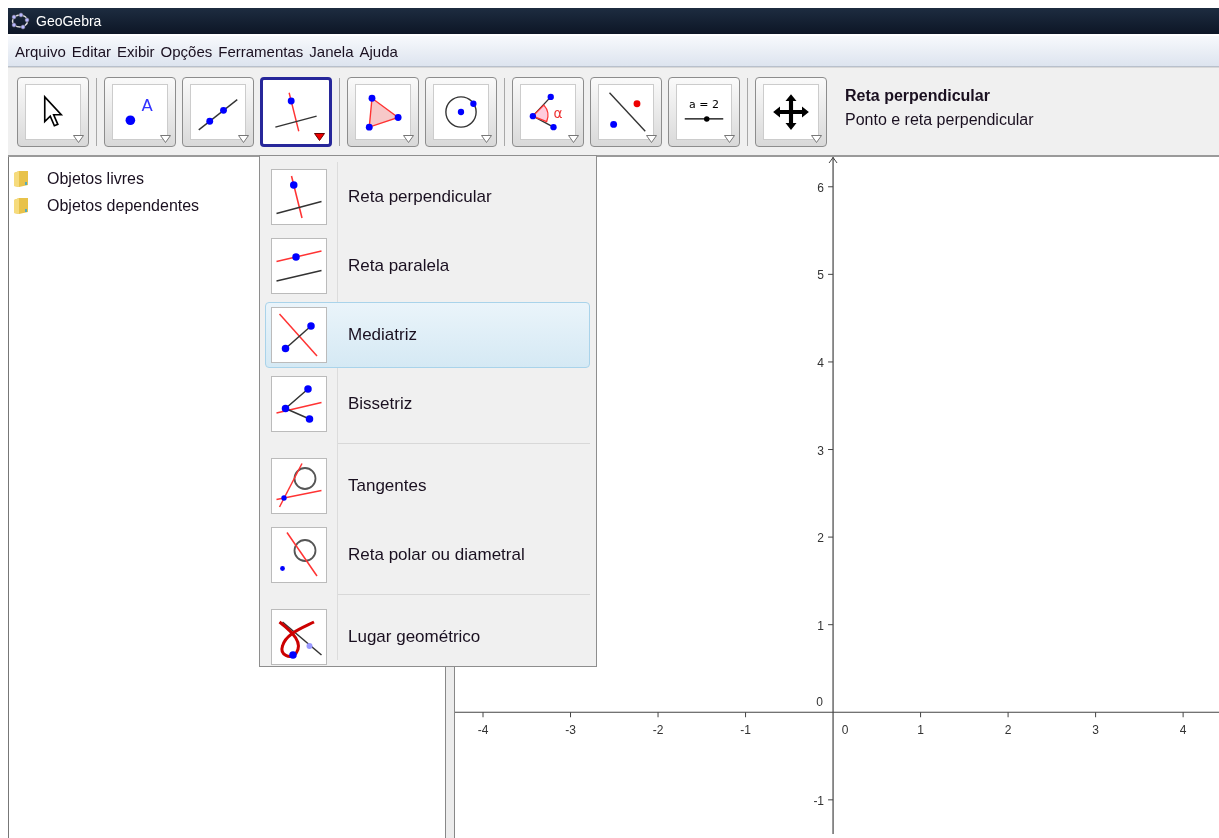 This screenshot has height=838, width=1219. Describe the element at coordinates (136, 51) in the screenshot. I see `menu-item: Exibir` at that location.